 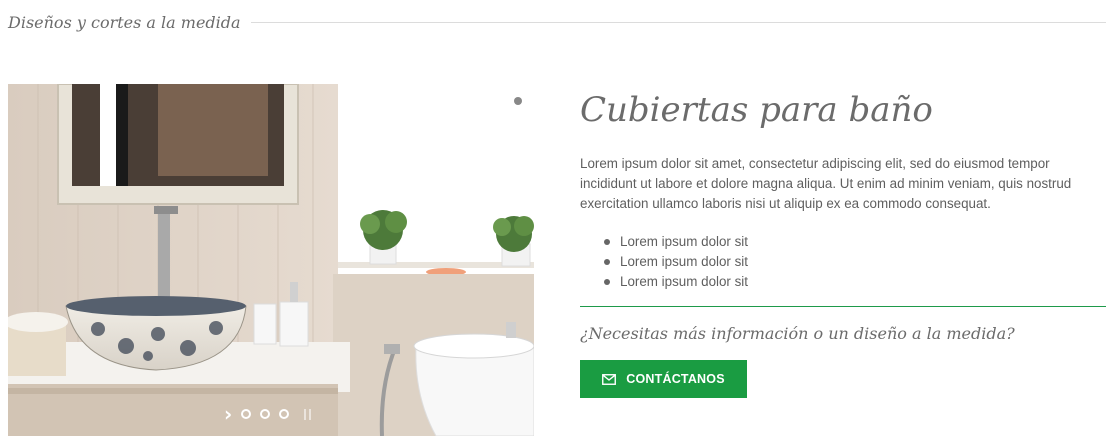 What do you see at coordinates (675, 379) in the screenshot?
I see `contact-button-label: CONTÁCTANOS` at bounding box center [675, 379].